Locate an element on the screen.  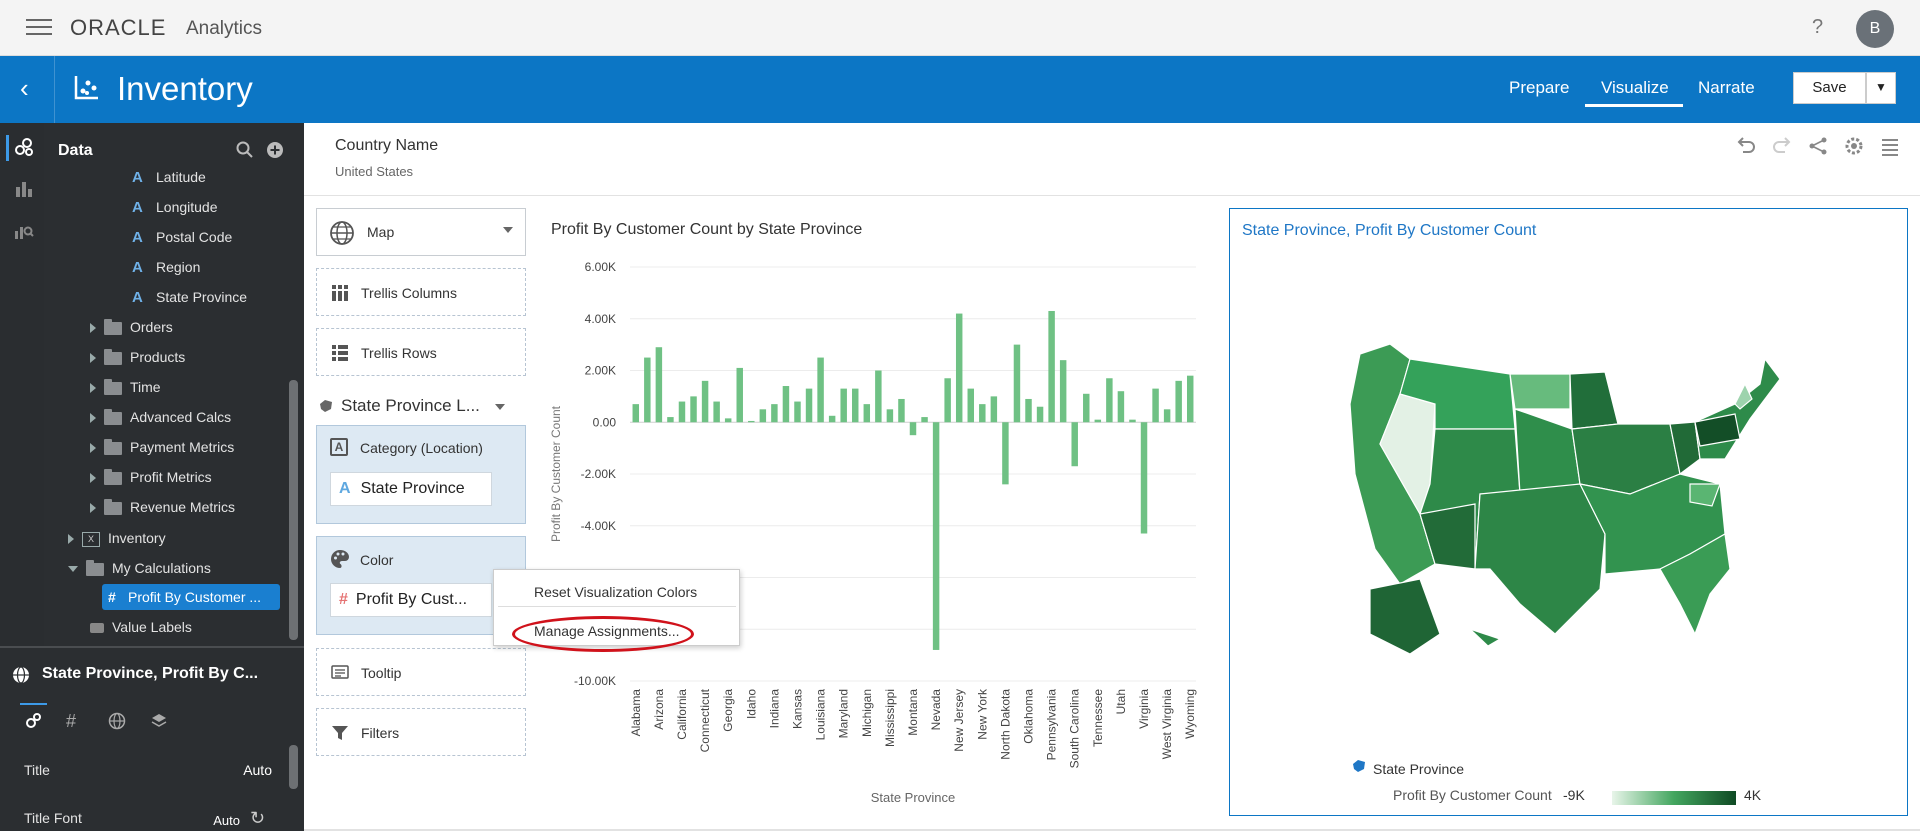
settings-gear-icon is located at coordinates (1854, 146).